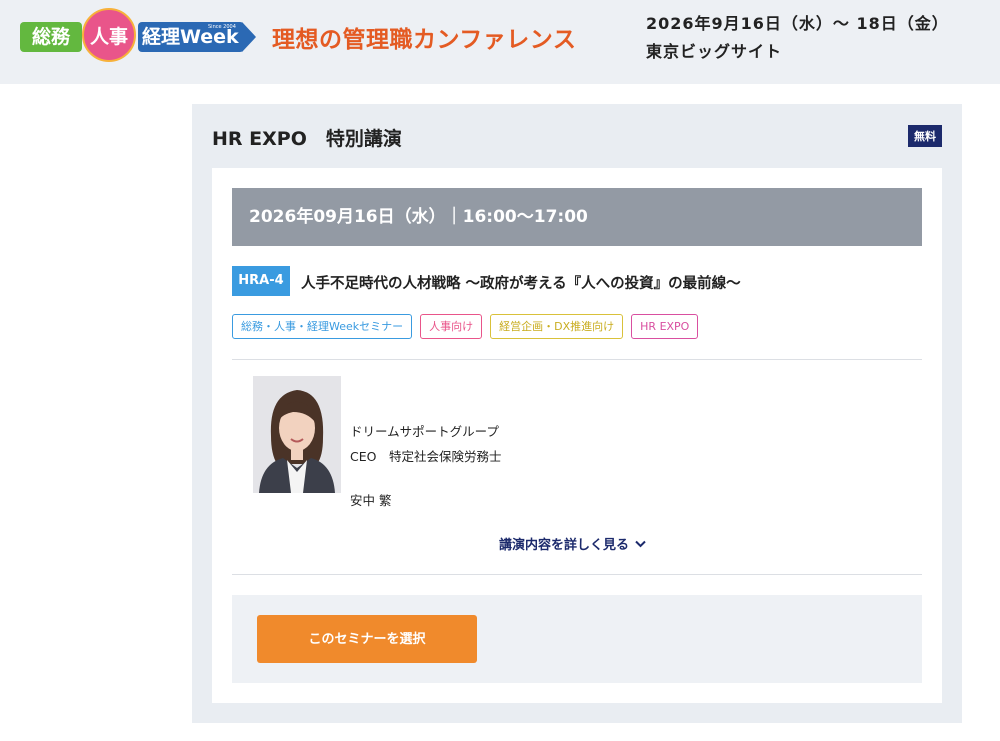  Describe the element at coordinates (249, 37) in the screenshot. I see `logo-arrow` at that location.